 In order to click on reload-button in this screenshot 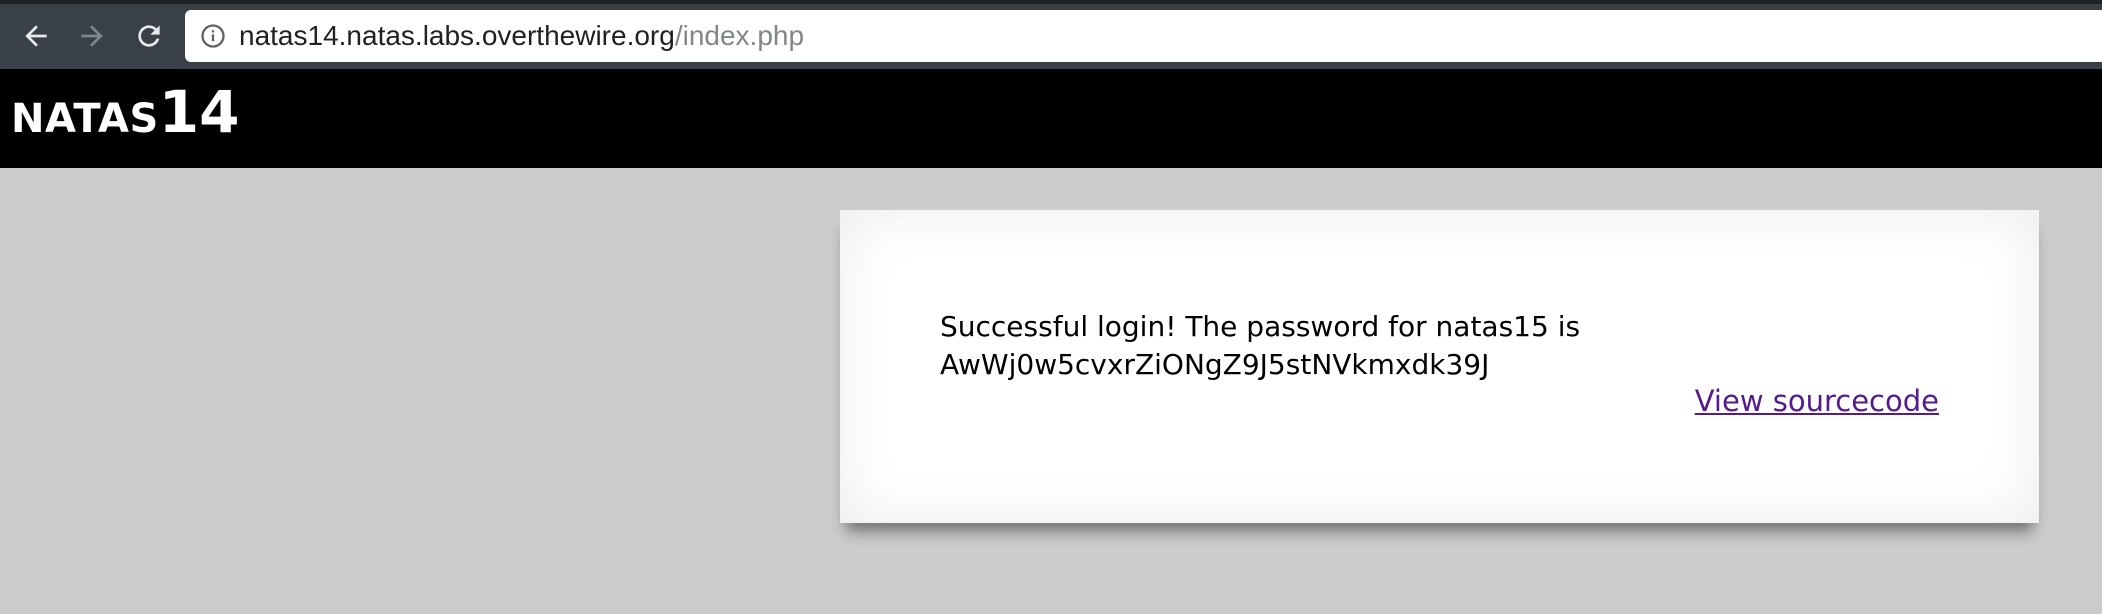, I will do `click(149, 36)`.